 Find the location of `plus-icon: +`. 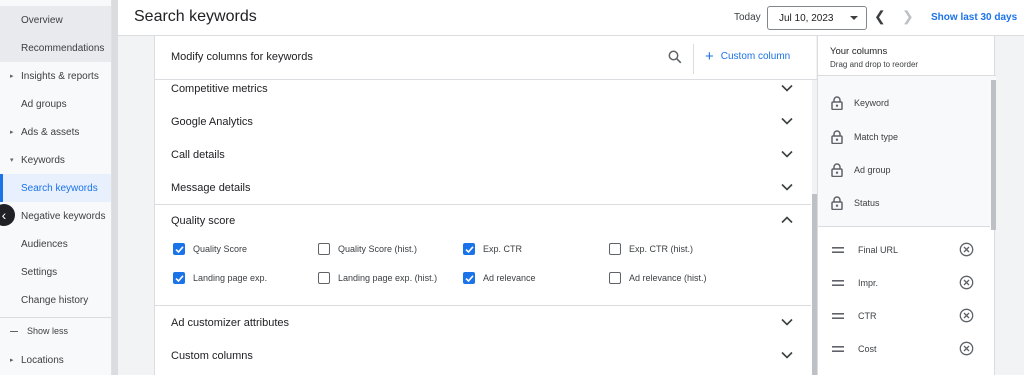

plus-icon: + is located at coordinates (709, 56).